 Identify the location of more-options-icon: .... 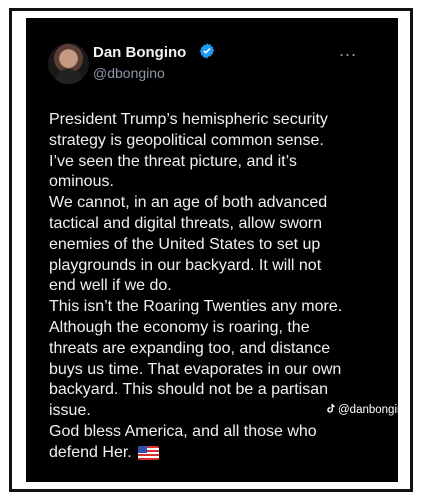
(348, 50).